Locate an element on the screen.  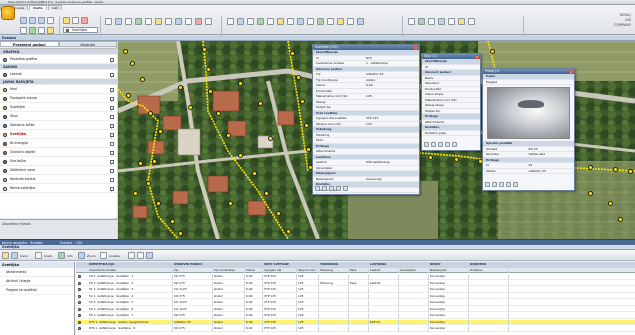
view-1-icon is located at coordinates (411, 21).